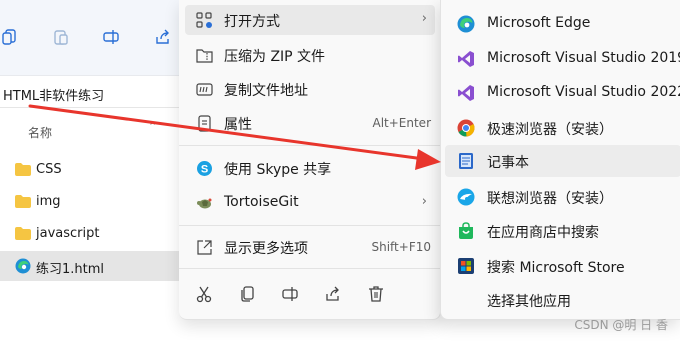 The image size is (680, 342). What do you see at coordinates (310, 20) in the screenshot?
I see `menu-item-open-with: 打开方式 ›` at bounding box center [310, 20].